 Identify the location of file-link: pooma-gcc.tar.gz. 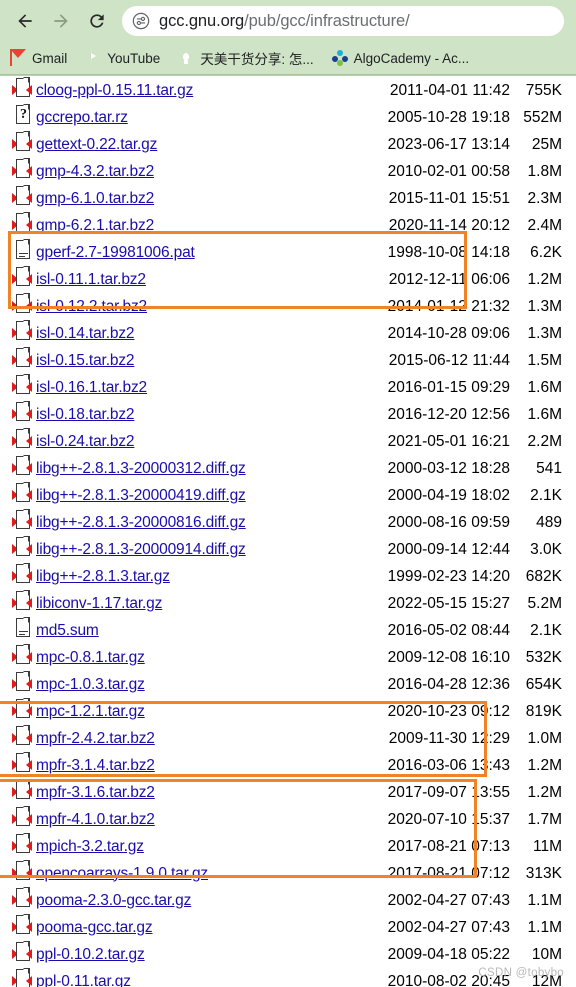
(94, 927).